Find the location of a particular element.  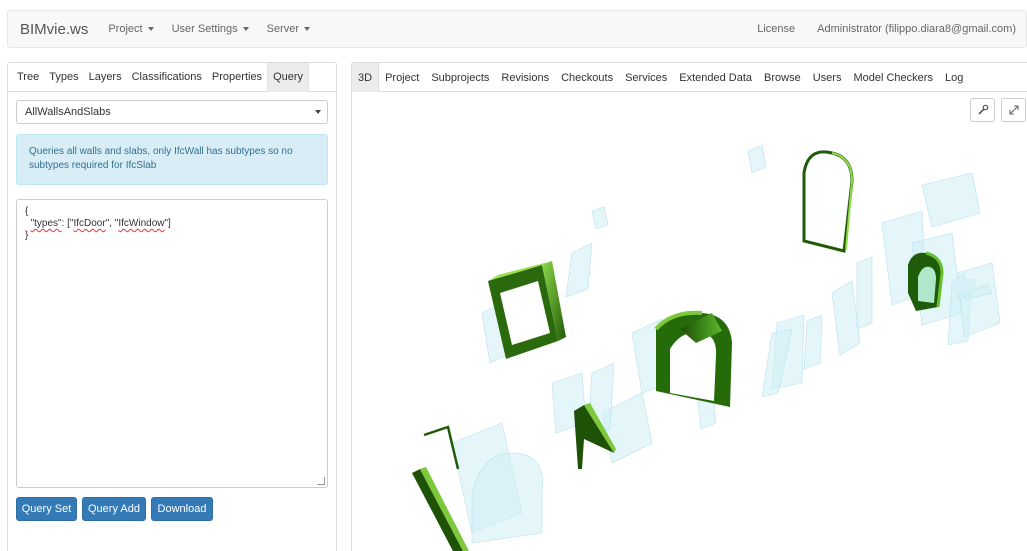

user-account-link: Administrator (filippo.diara8@gmail.com) is located at coordinates (916, 29).